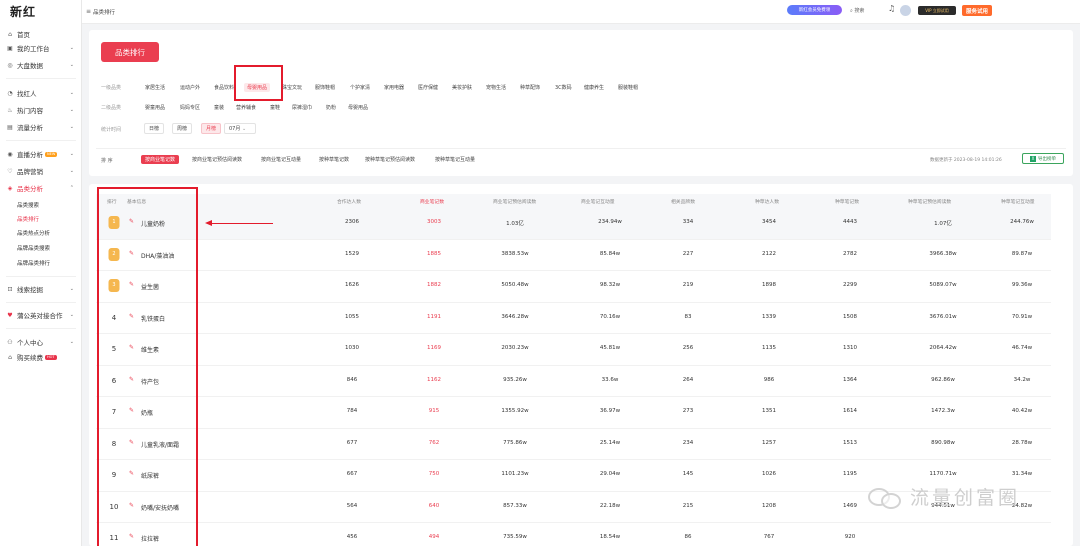  I want to click on level1-option: 个护家清, so click(360, 87).